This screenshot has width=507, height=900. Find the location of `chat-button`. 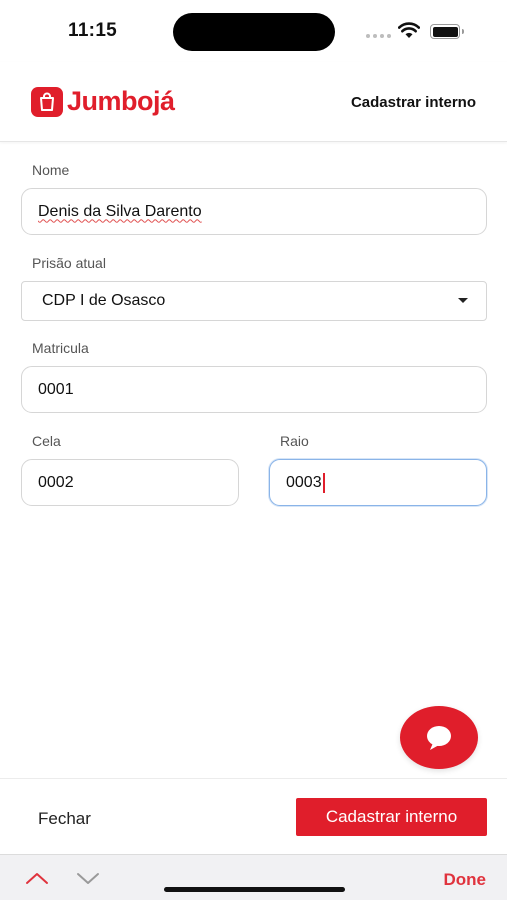

chat-button is located at coordinates (439, 737).